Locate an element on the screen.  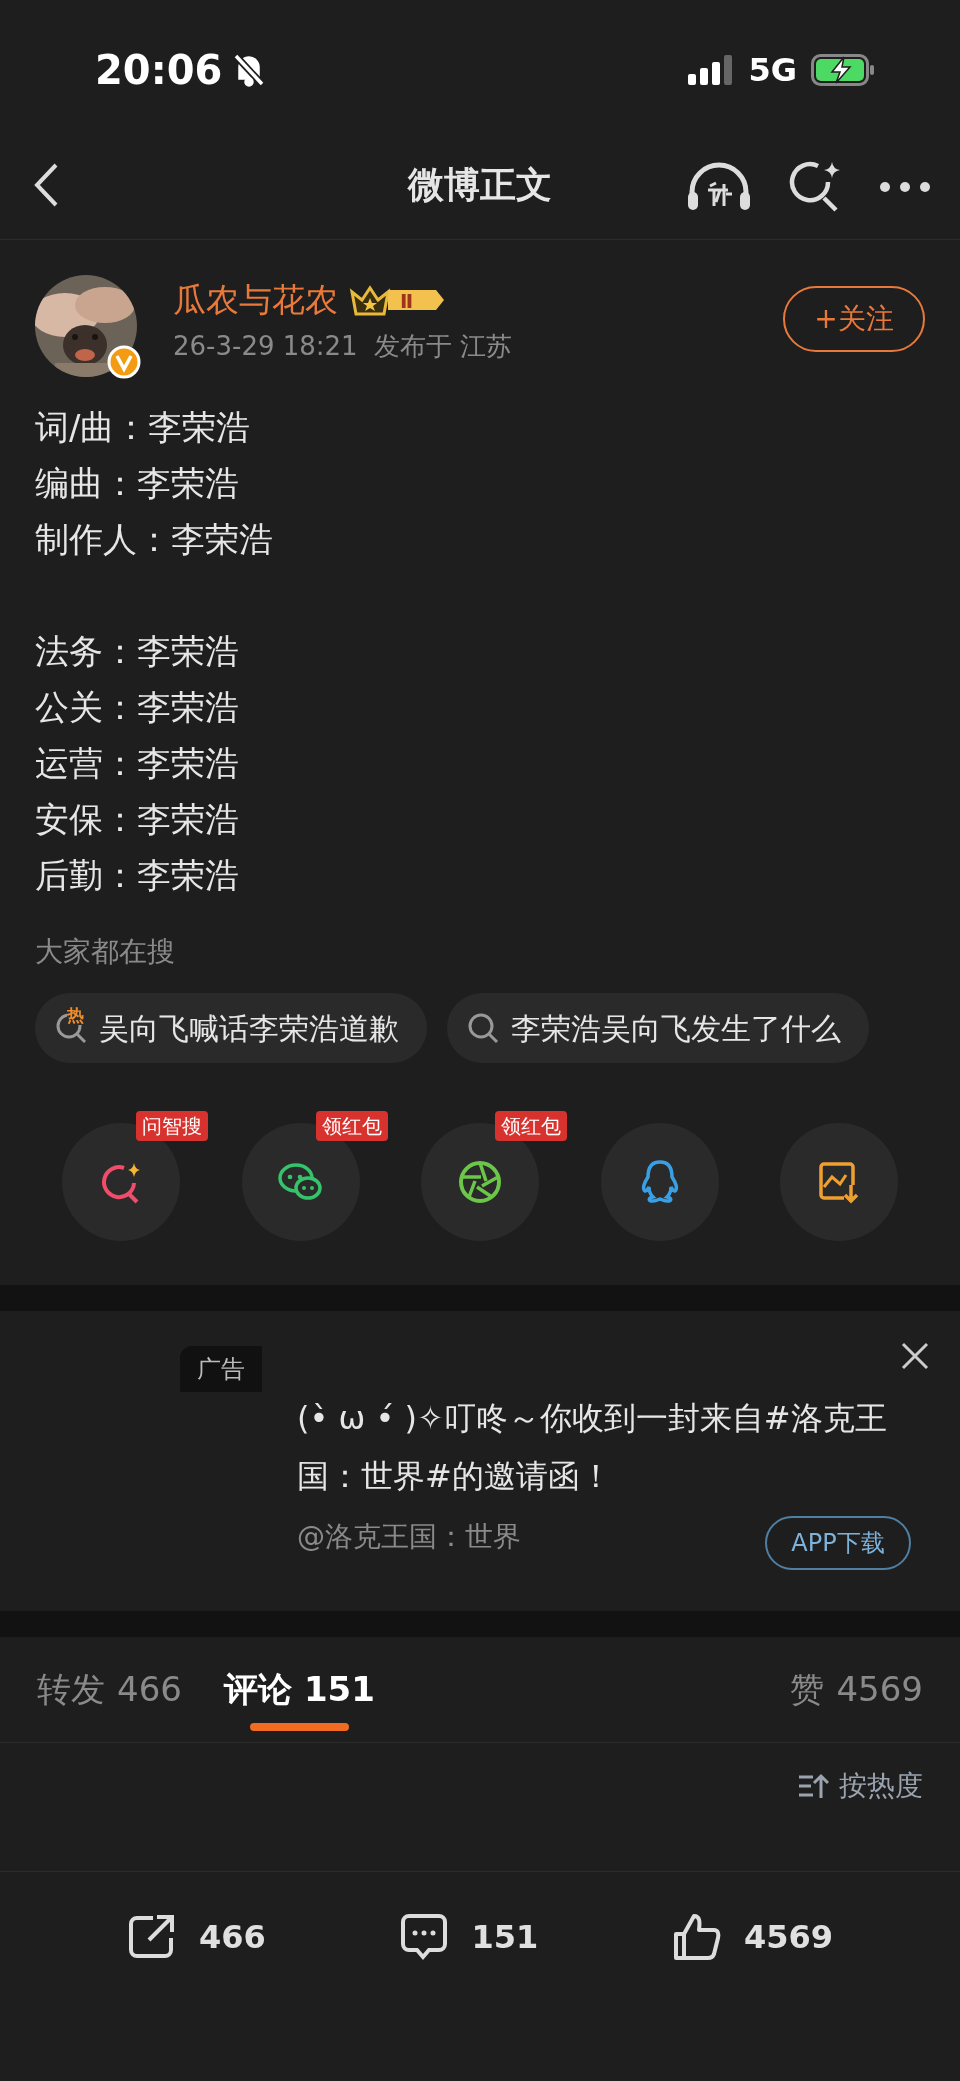
level-text: Ⅱ is located at coordinates (407, 301).